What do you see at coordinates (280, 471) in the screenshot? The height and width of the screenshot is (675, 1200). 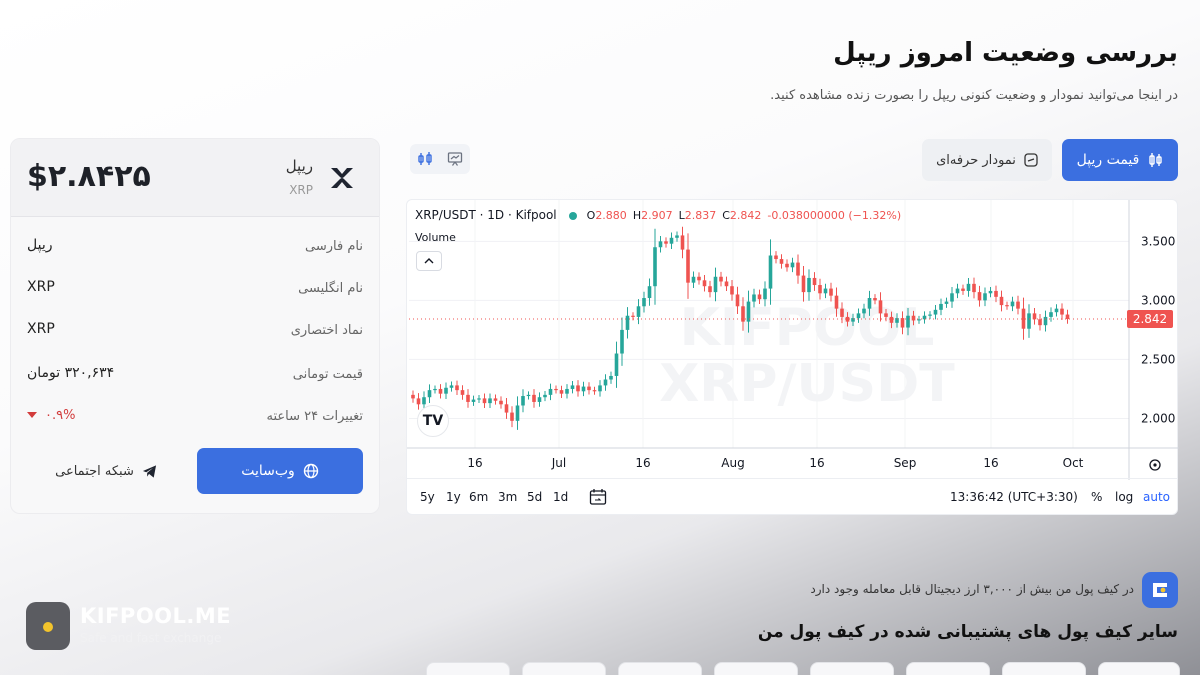 I see `website-button: وب‌سایت` at bounding box center [280, 471].